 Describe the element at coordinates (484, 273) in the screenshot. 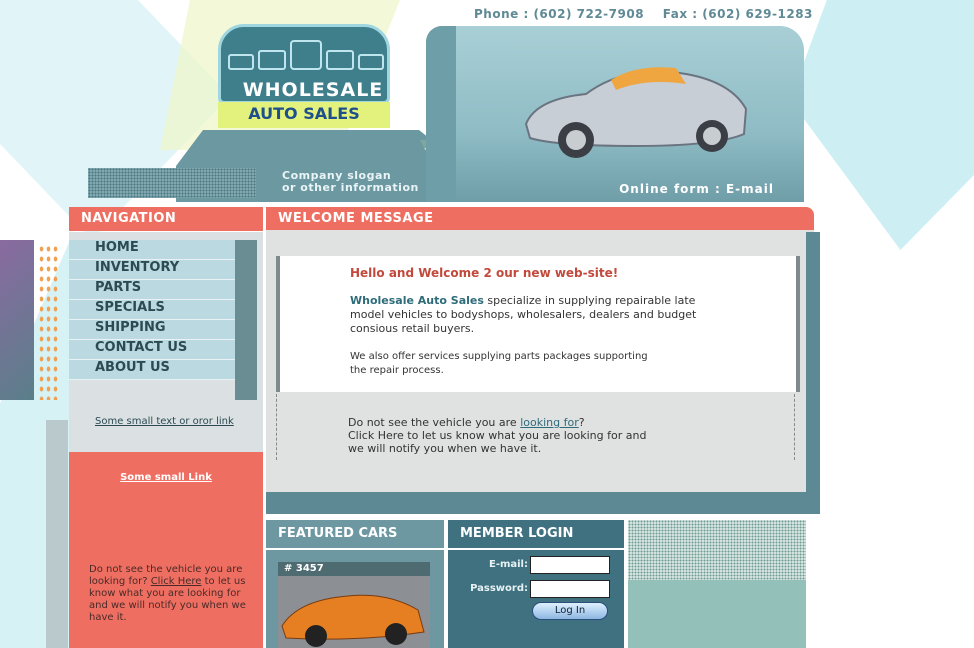

I see `welcome-heading: Hello and Welcome 2 our new web-site!` at that location.